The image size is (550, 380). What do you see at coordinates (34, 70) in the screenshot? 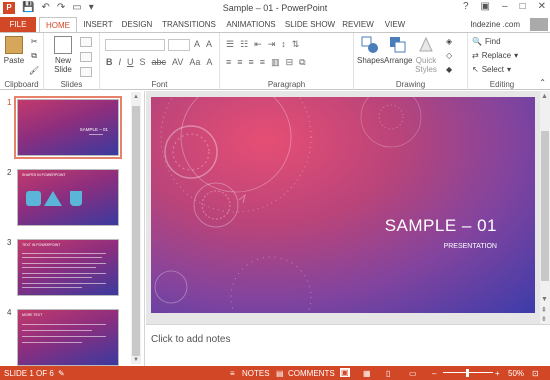
I see `format-painter-icon: 🖌` at bounding box center [34, 70].